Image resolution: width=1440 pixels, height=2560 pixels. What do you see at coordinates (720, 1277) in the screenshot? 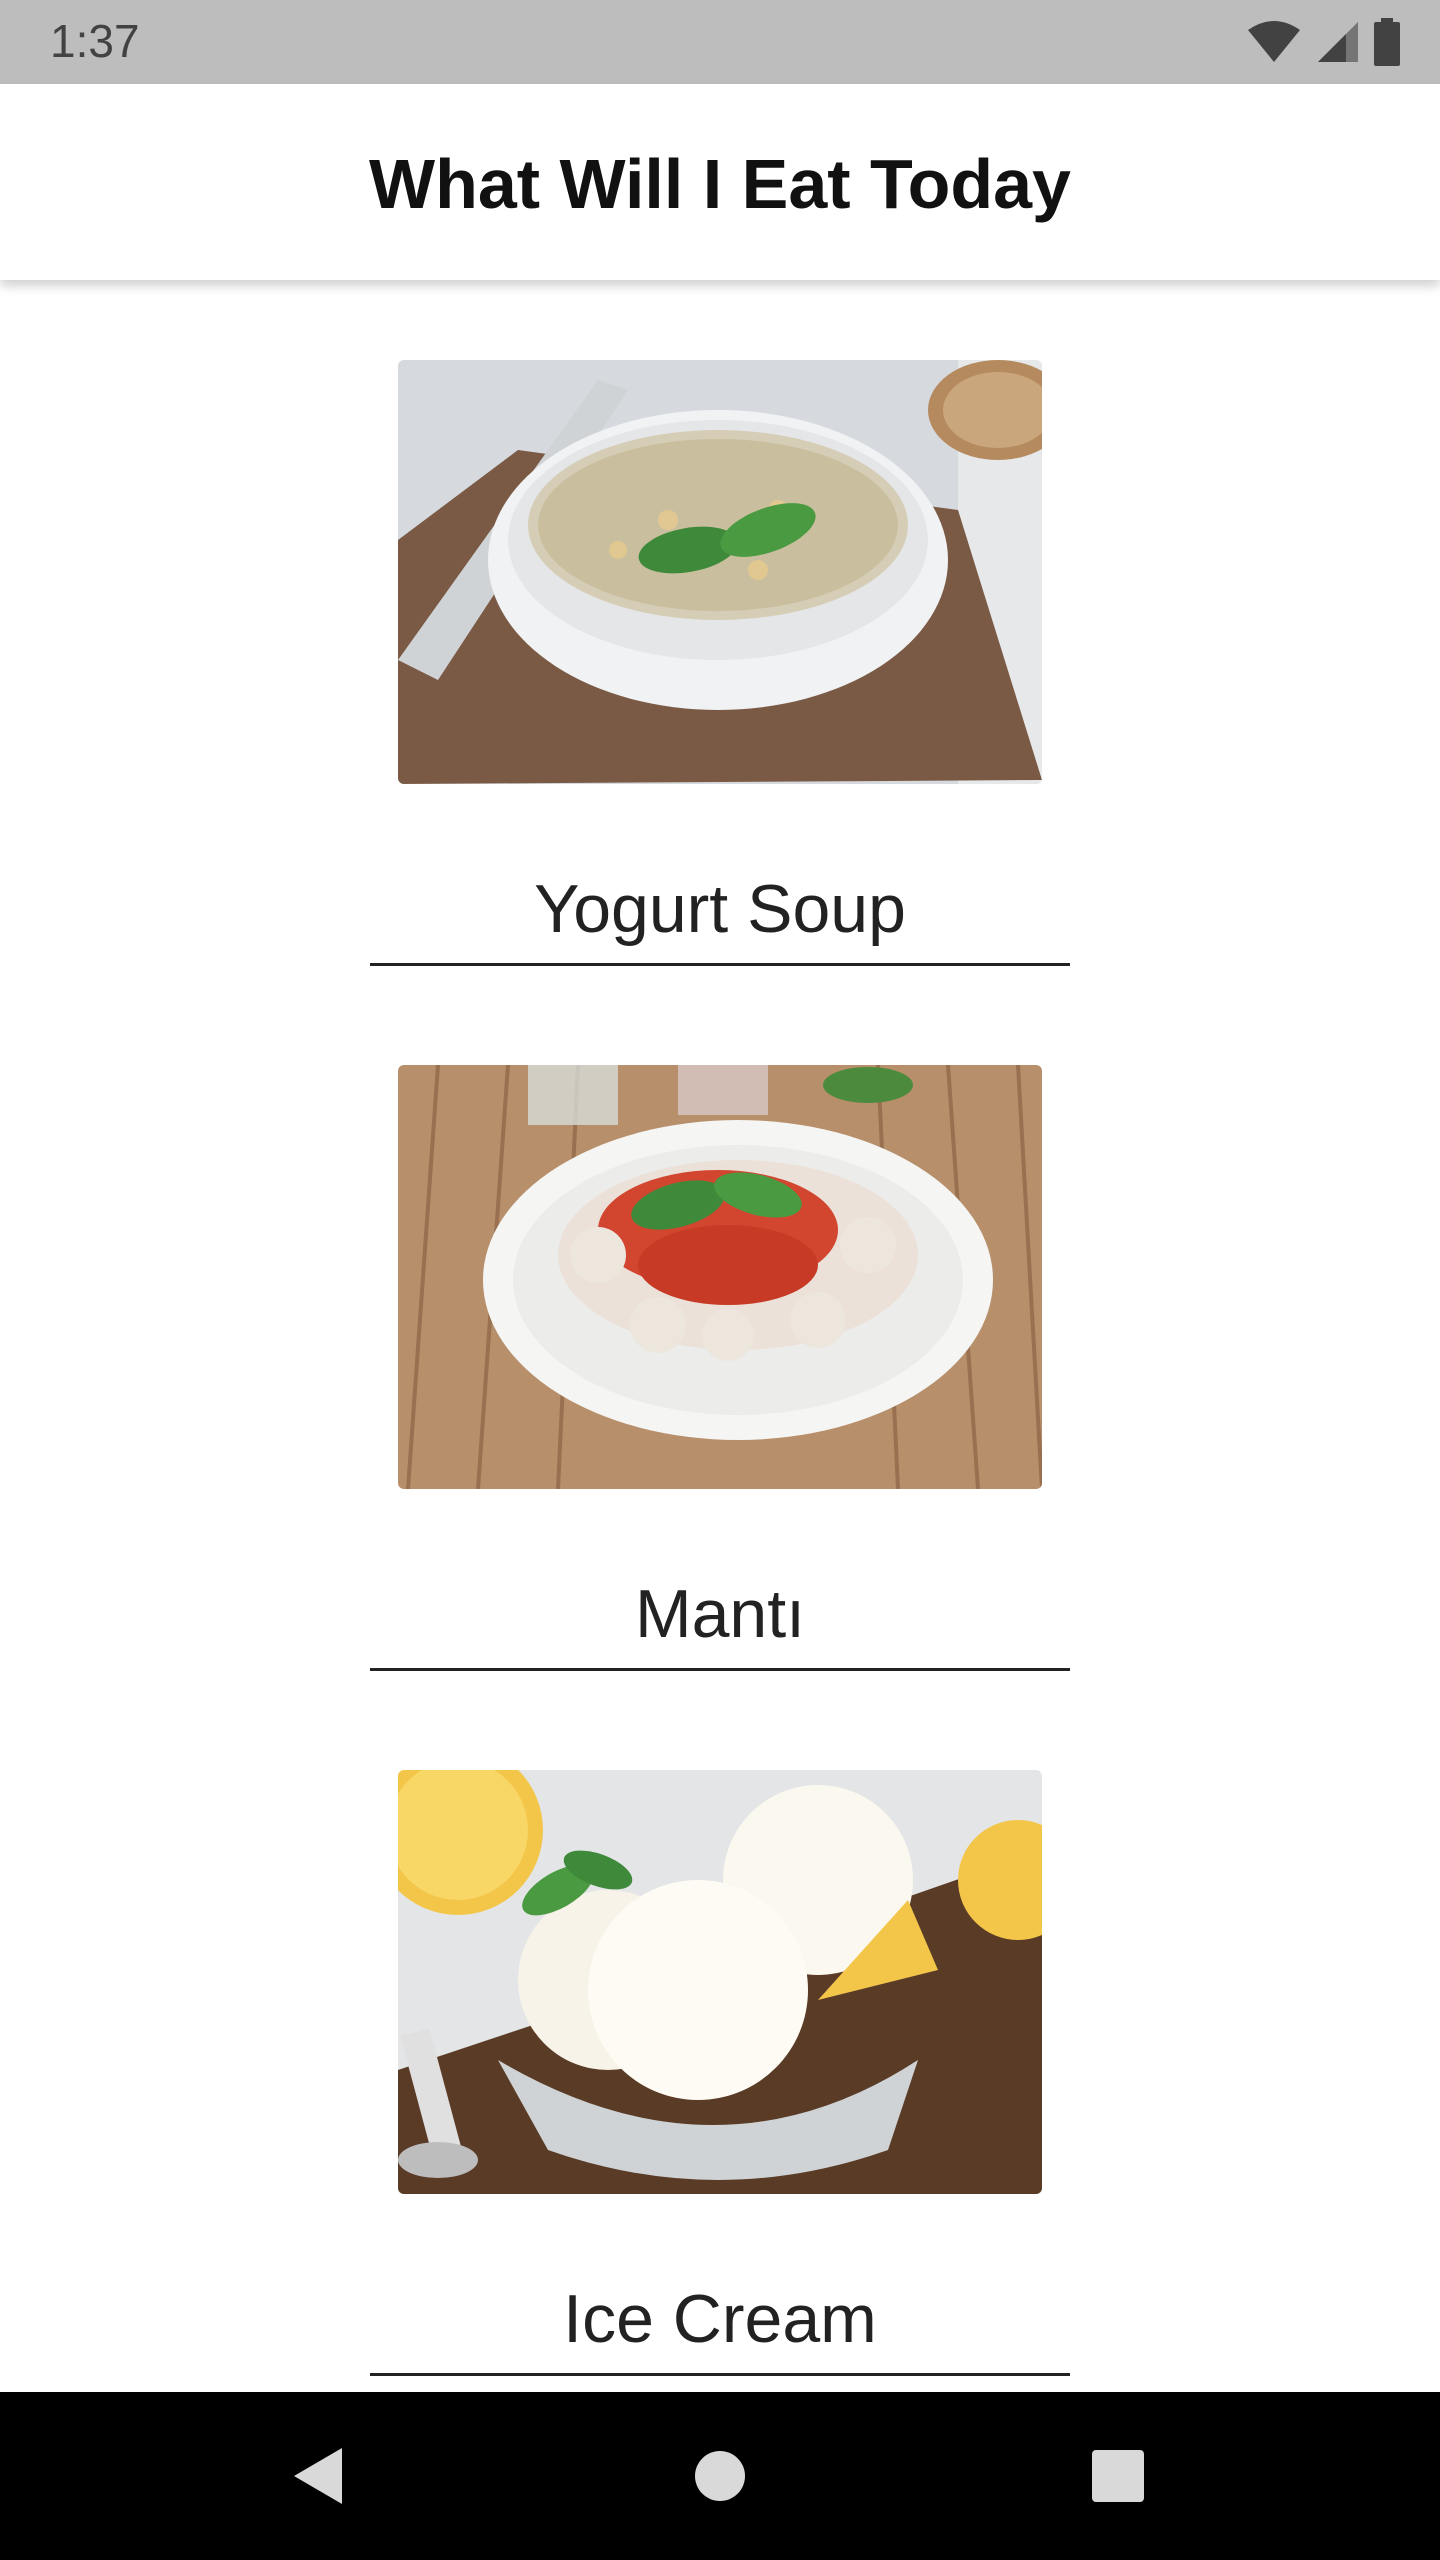
I see `manti-image` at bounding box center [720, 1277].